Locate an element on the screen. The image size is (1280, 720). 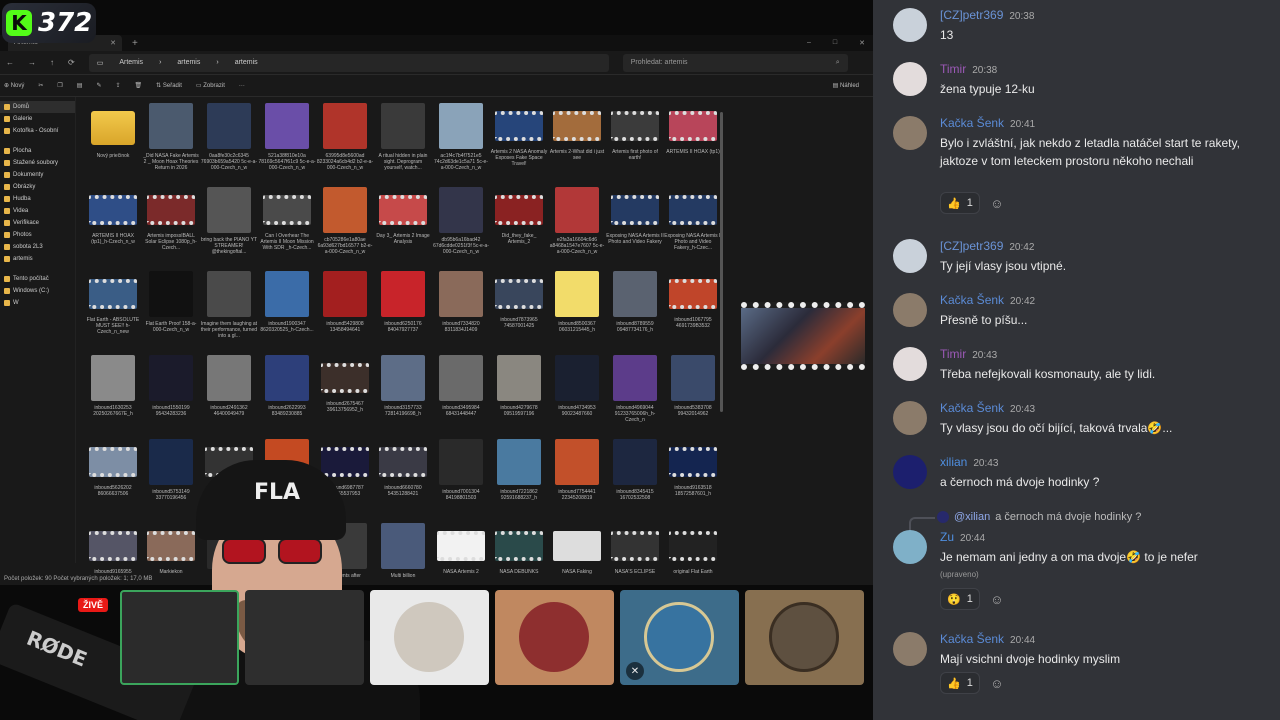
search-input: Prohledat: artemis ⌕ is located at coordinates (735, 62).